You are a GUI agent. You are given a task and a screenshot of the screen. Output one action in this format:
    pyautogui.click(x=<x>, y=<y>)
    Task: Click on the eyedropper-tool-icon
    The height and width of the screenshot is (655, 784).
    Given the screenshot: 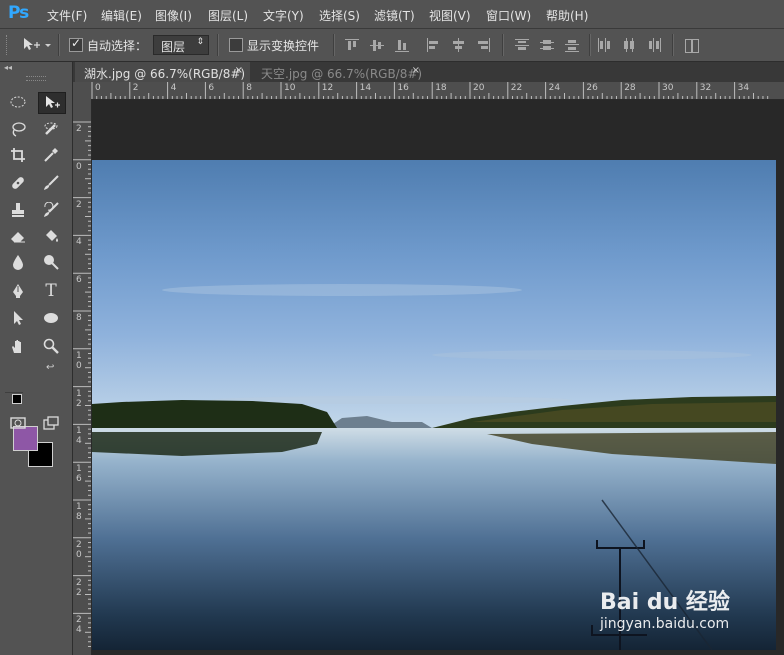 What is the action you would take?
    pyautogui.click(x=51, y=155)
    